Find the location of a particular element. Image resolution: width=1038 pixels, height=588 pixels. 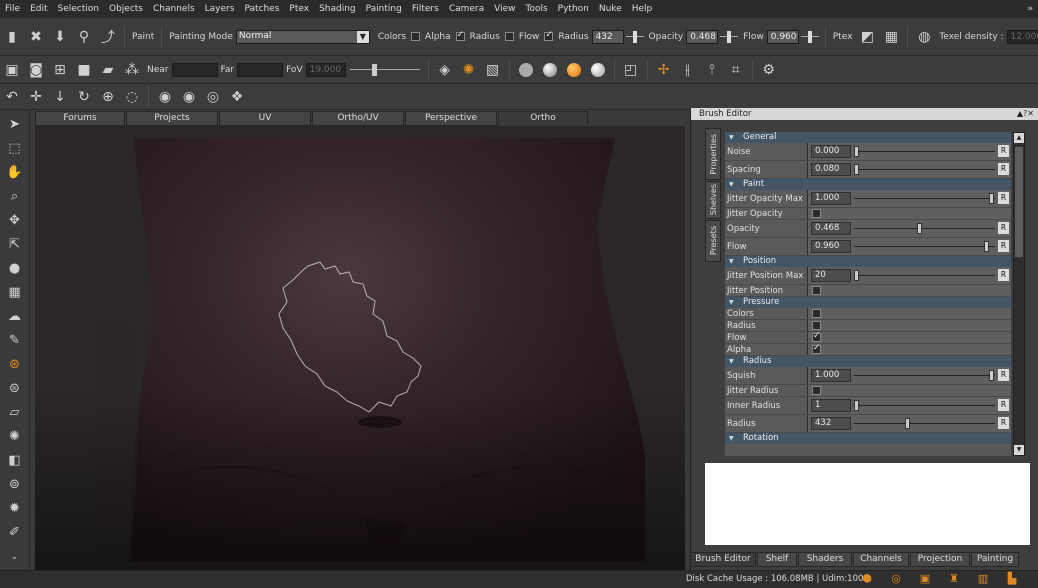

radius-checkbox is located at coordinates (509, 36).